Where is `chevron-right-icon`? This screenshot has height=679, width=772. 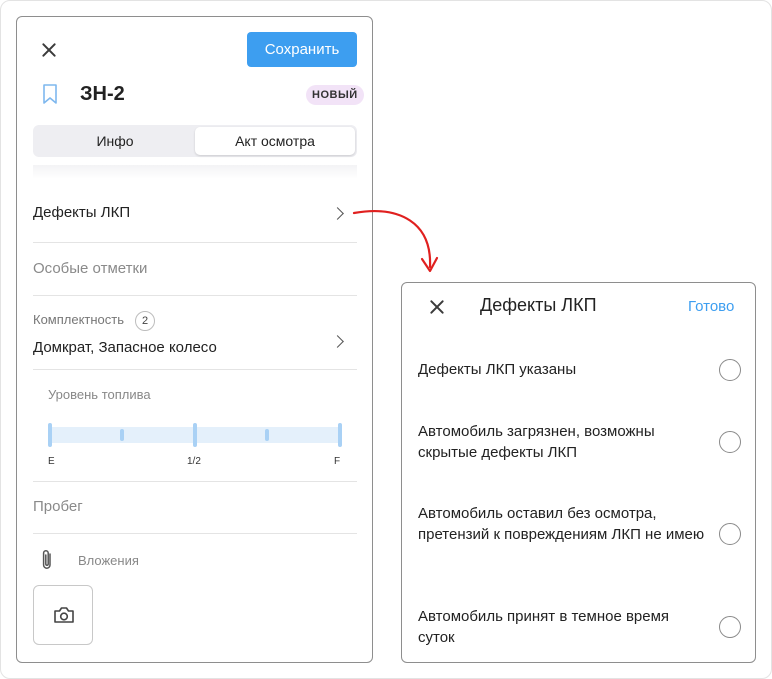 chevron-right-icon is located at coordinates (337, 341).